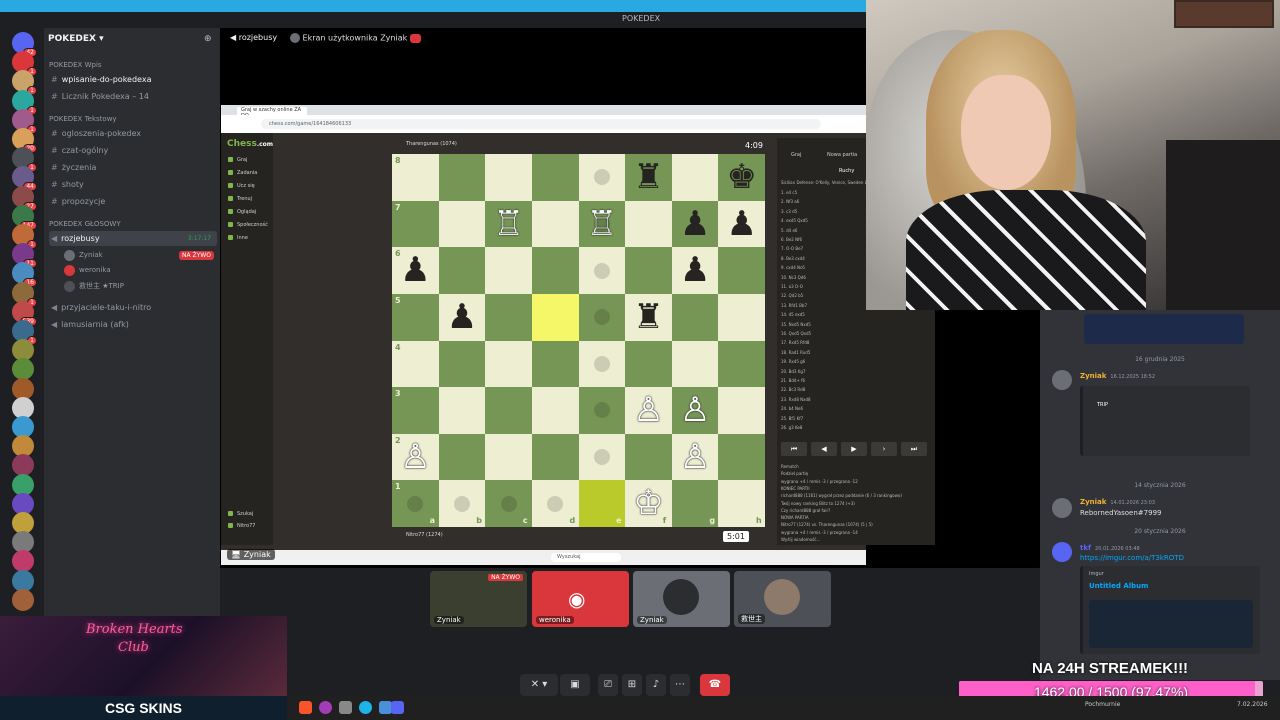  I want to click on square-h4, so click(741, 364).